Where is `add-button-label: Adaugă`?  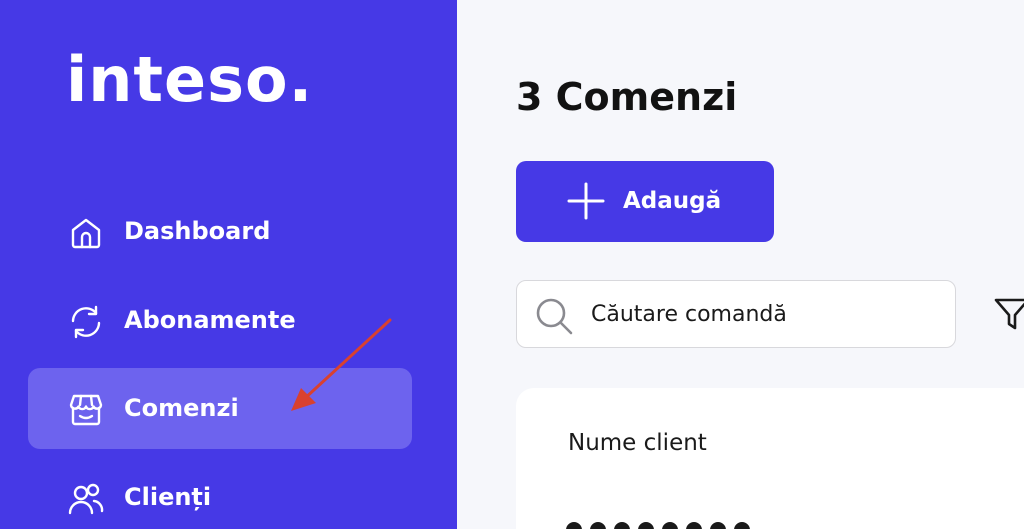
add-button-label: Adaugă is located at coordinates (672, 201).